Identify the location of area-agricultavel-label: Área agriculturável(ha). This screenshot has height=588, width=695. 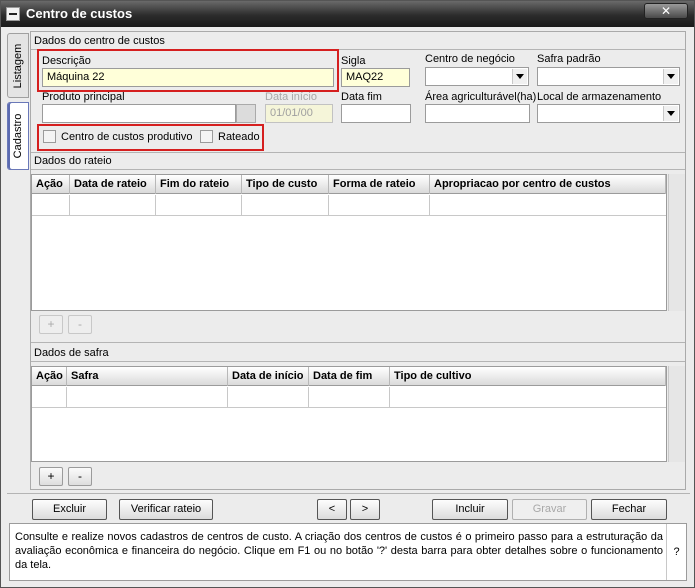
(481, 97).